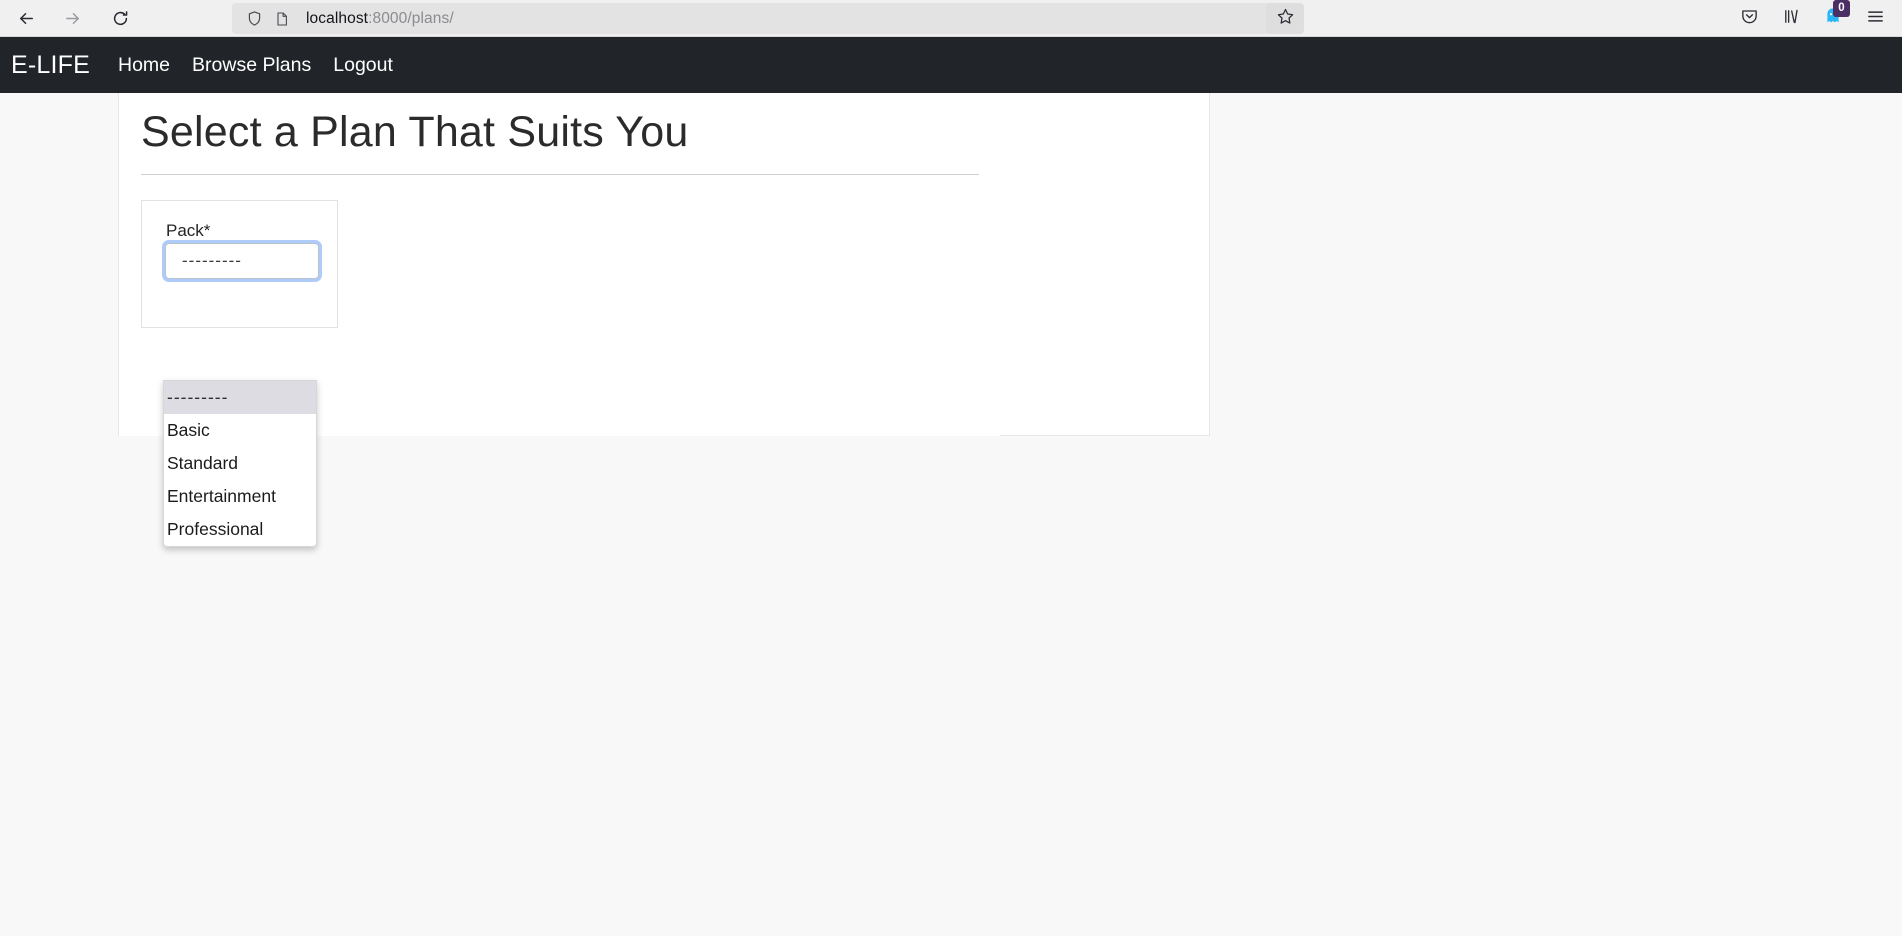  What do you see at coordinates (415, 132) in the screenshot?
I see `page-title: Select a Plan That Suits You` at bounding box center [415, 132].